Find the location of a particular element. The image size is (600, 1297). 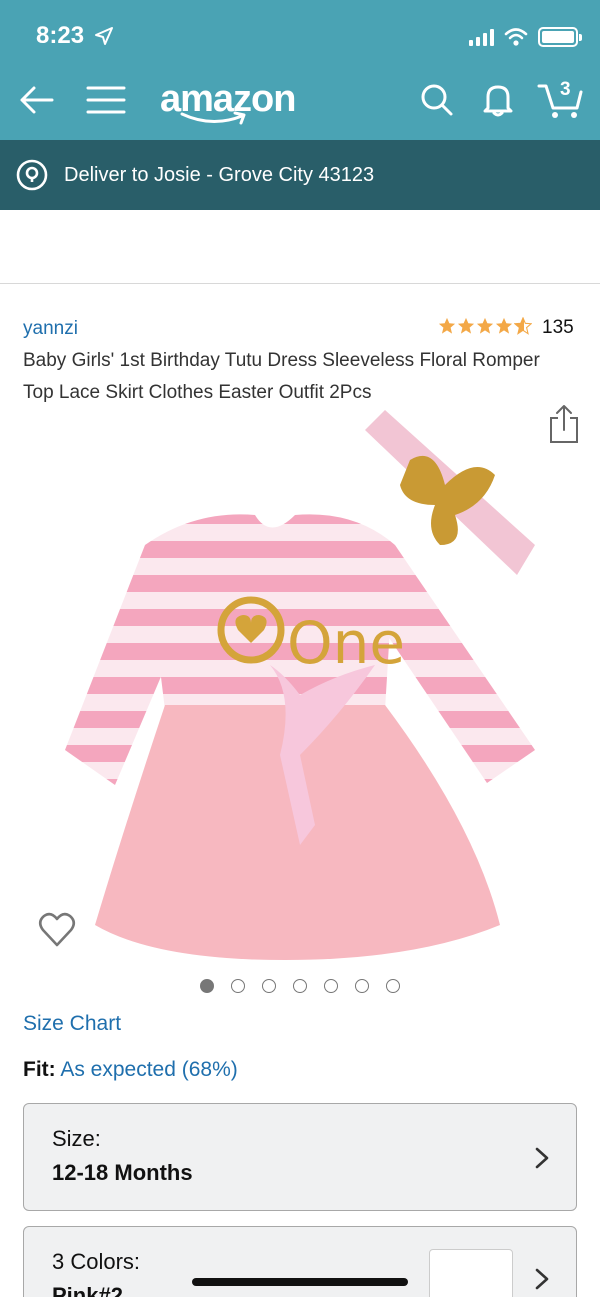

rating-stars is located at coordinates (485, 326).